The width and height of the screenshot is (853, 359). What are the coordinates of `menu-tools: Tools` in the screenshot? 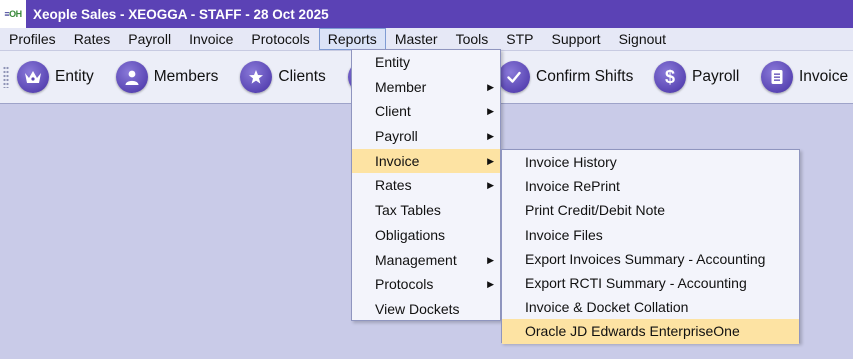 It's located at (472, 39).